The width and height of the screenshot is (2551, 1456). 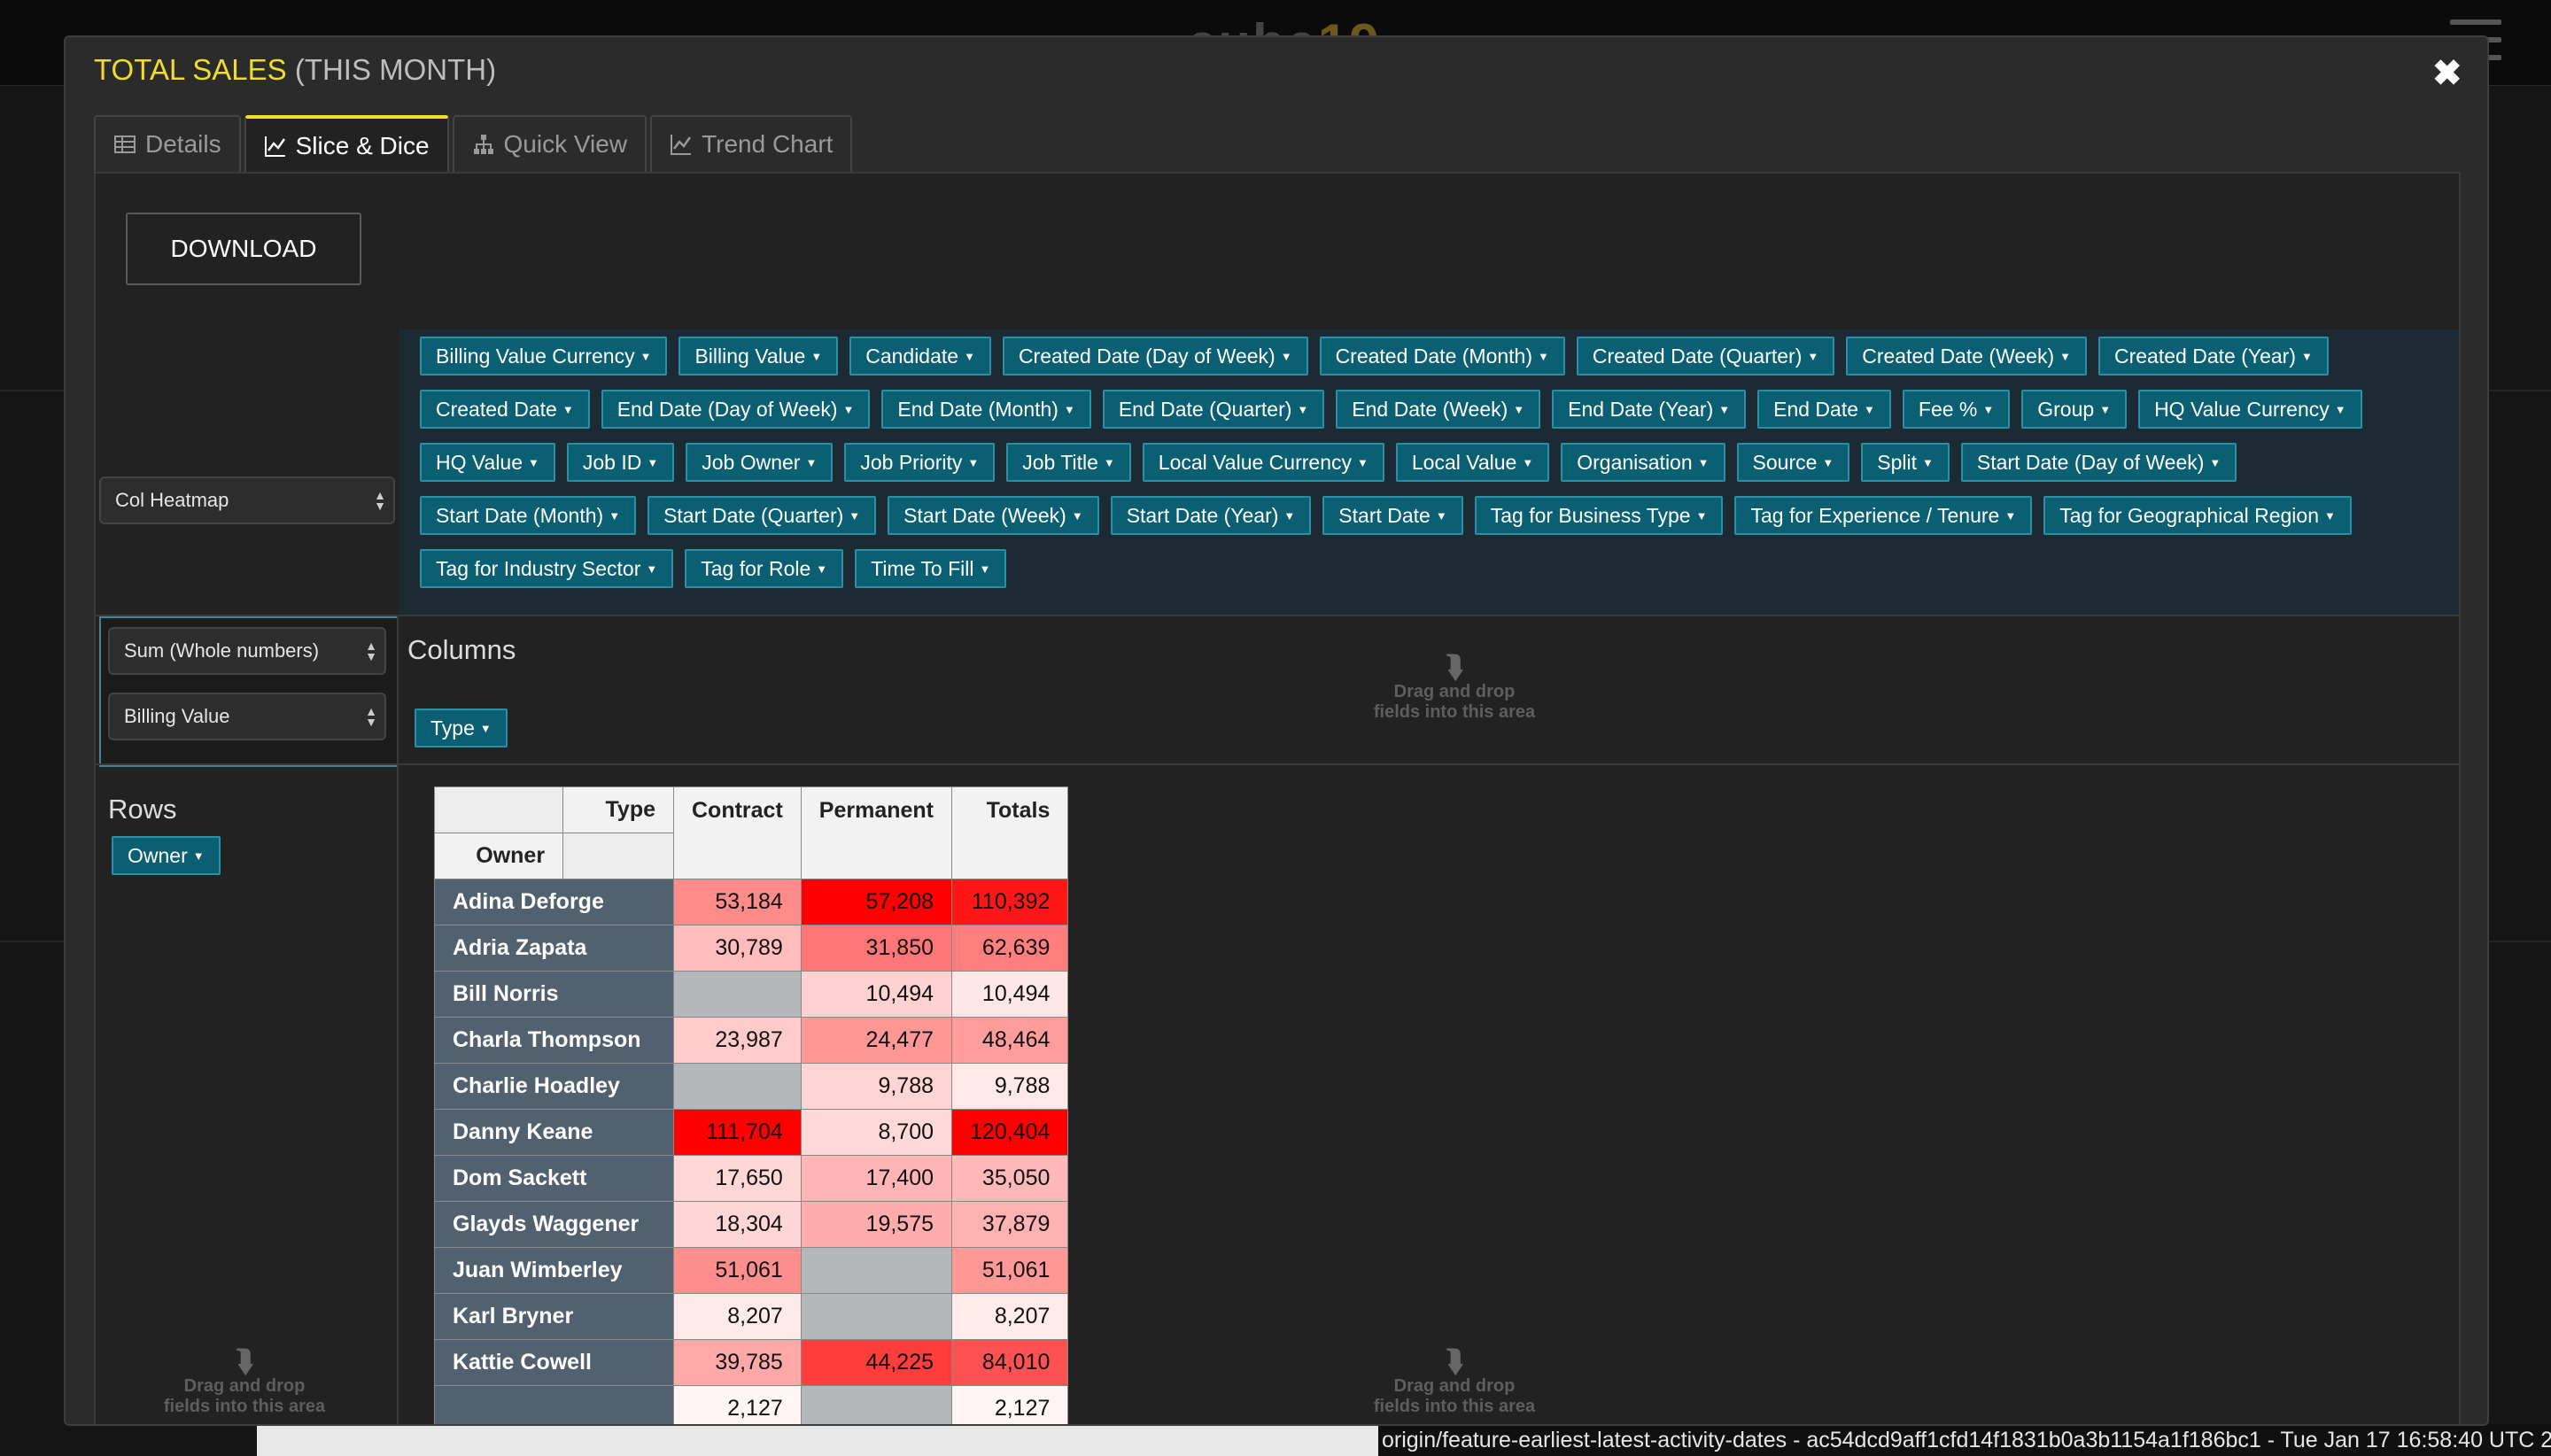 I want to click on tab-trend-chart: Trend Chart, so click(x=751, y=143).